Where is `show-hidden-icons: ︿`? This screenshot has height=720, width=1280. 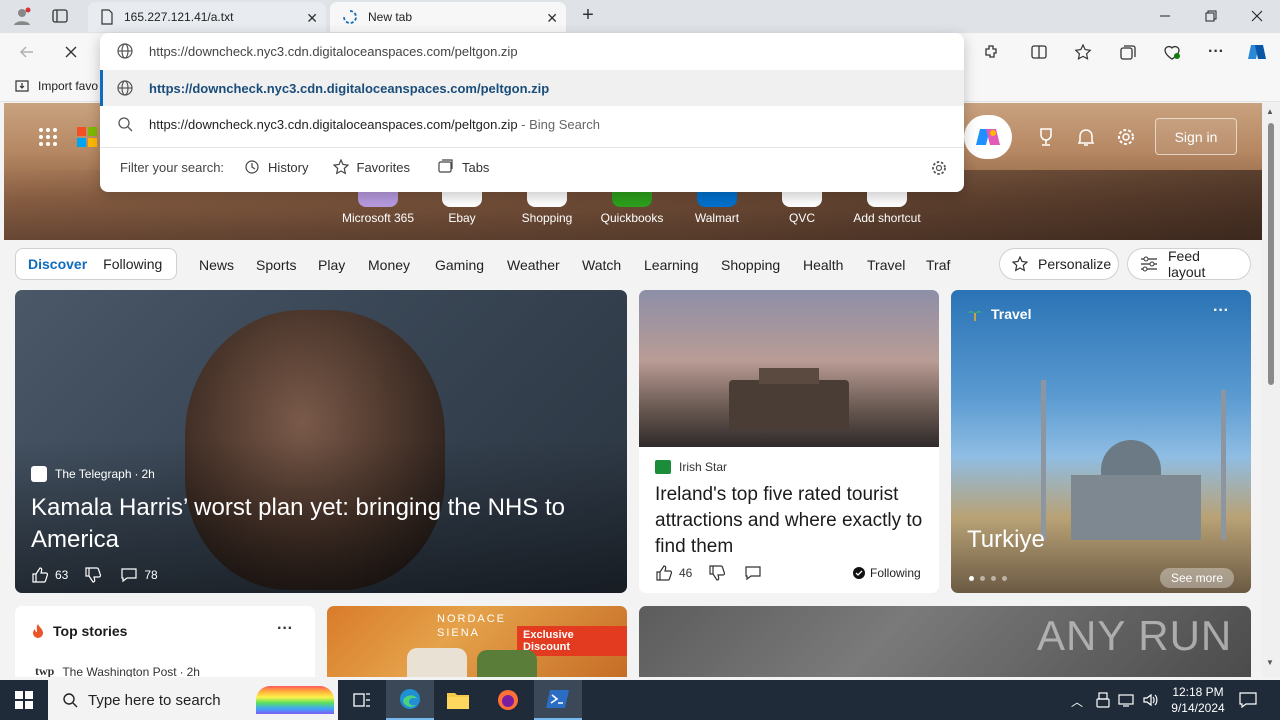
show-hidden-icons: ︿ is located at coordinates (1077, 701).